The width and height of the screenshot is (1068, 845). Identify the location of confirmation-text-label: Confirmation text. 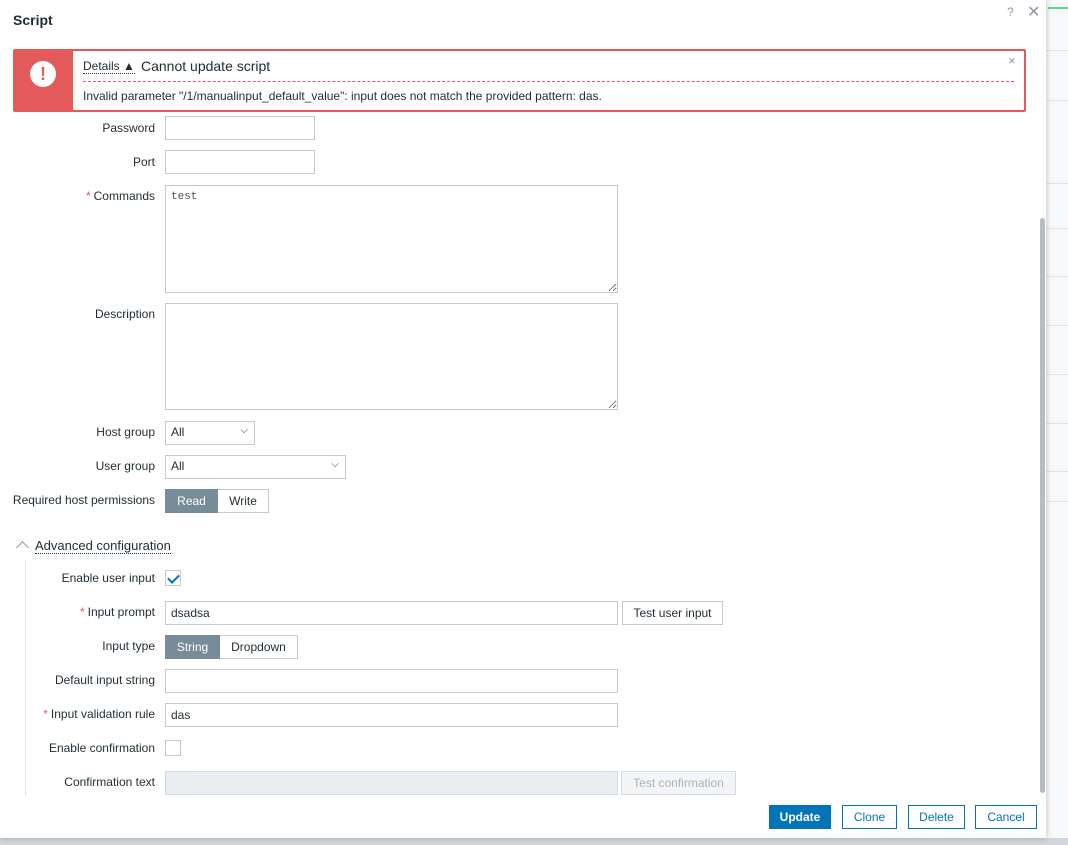
(109, 782).